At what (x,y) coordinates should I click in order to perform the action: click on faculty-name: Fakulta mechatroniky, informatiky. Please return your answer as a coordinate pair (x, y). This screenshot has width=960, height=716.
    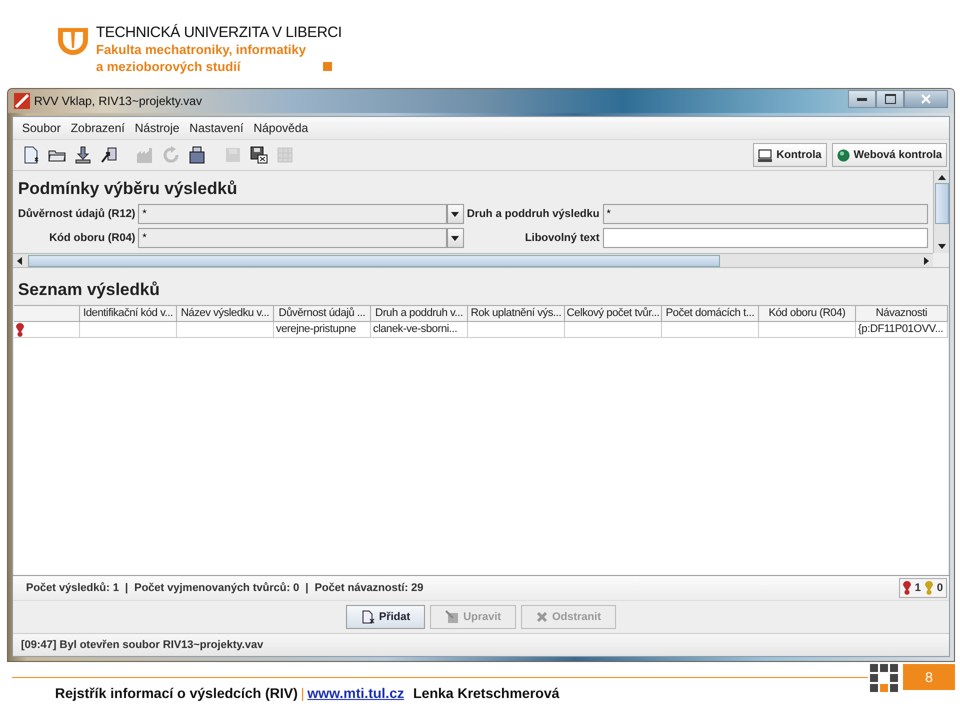
    Looking at the image, I should click on (201, 49).